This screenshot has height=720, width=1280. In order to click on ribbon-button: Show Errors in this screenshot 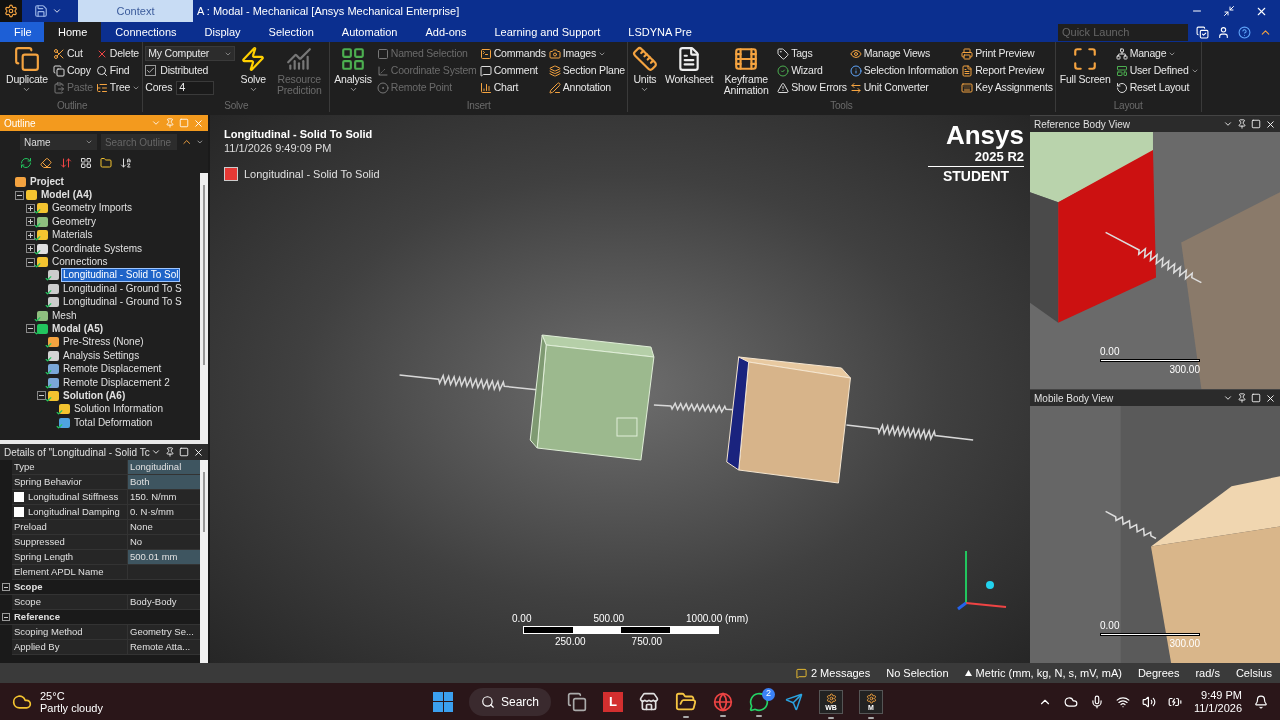, I will do `click(812, 87)`.